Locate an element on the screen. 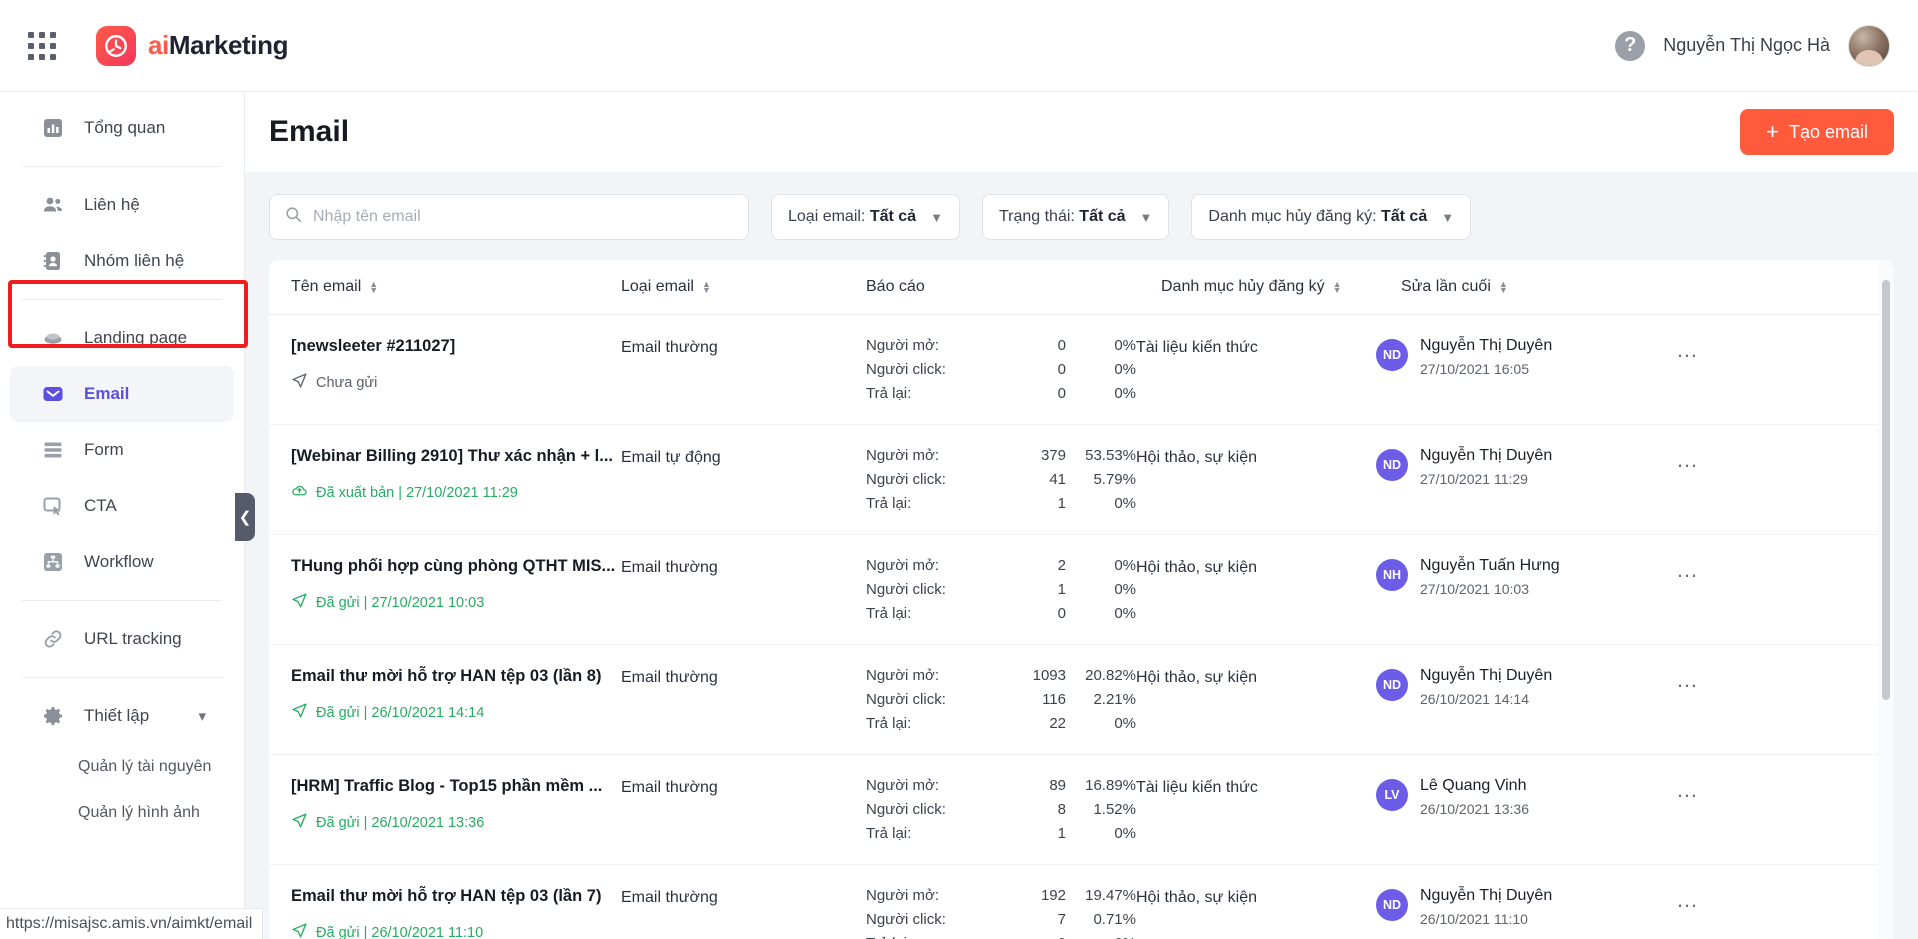  report-opens: Người mở: 379 53.53% is located at coordinates (1001, 455).